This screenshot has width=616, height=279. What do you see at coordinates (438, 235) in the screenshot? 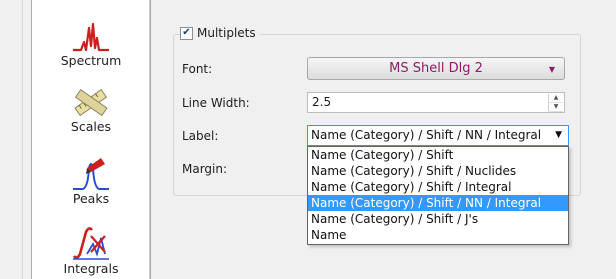
I see `dropdown-option: Name` at bounding box center [438, 235].